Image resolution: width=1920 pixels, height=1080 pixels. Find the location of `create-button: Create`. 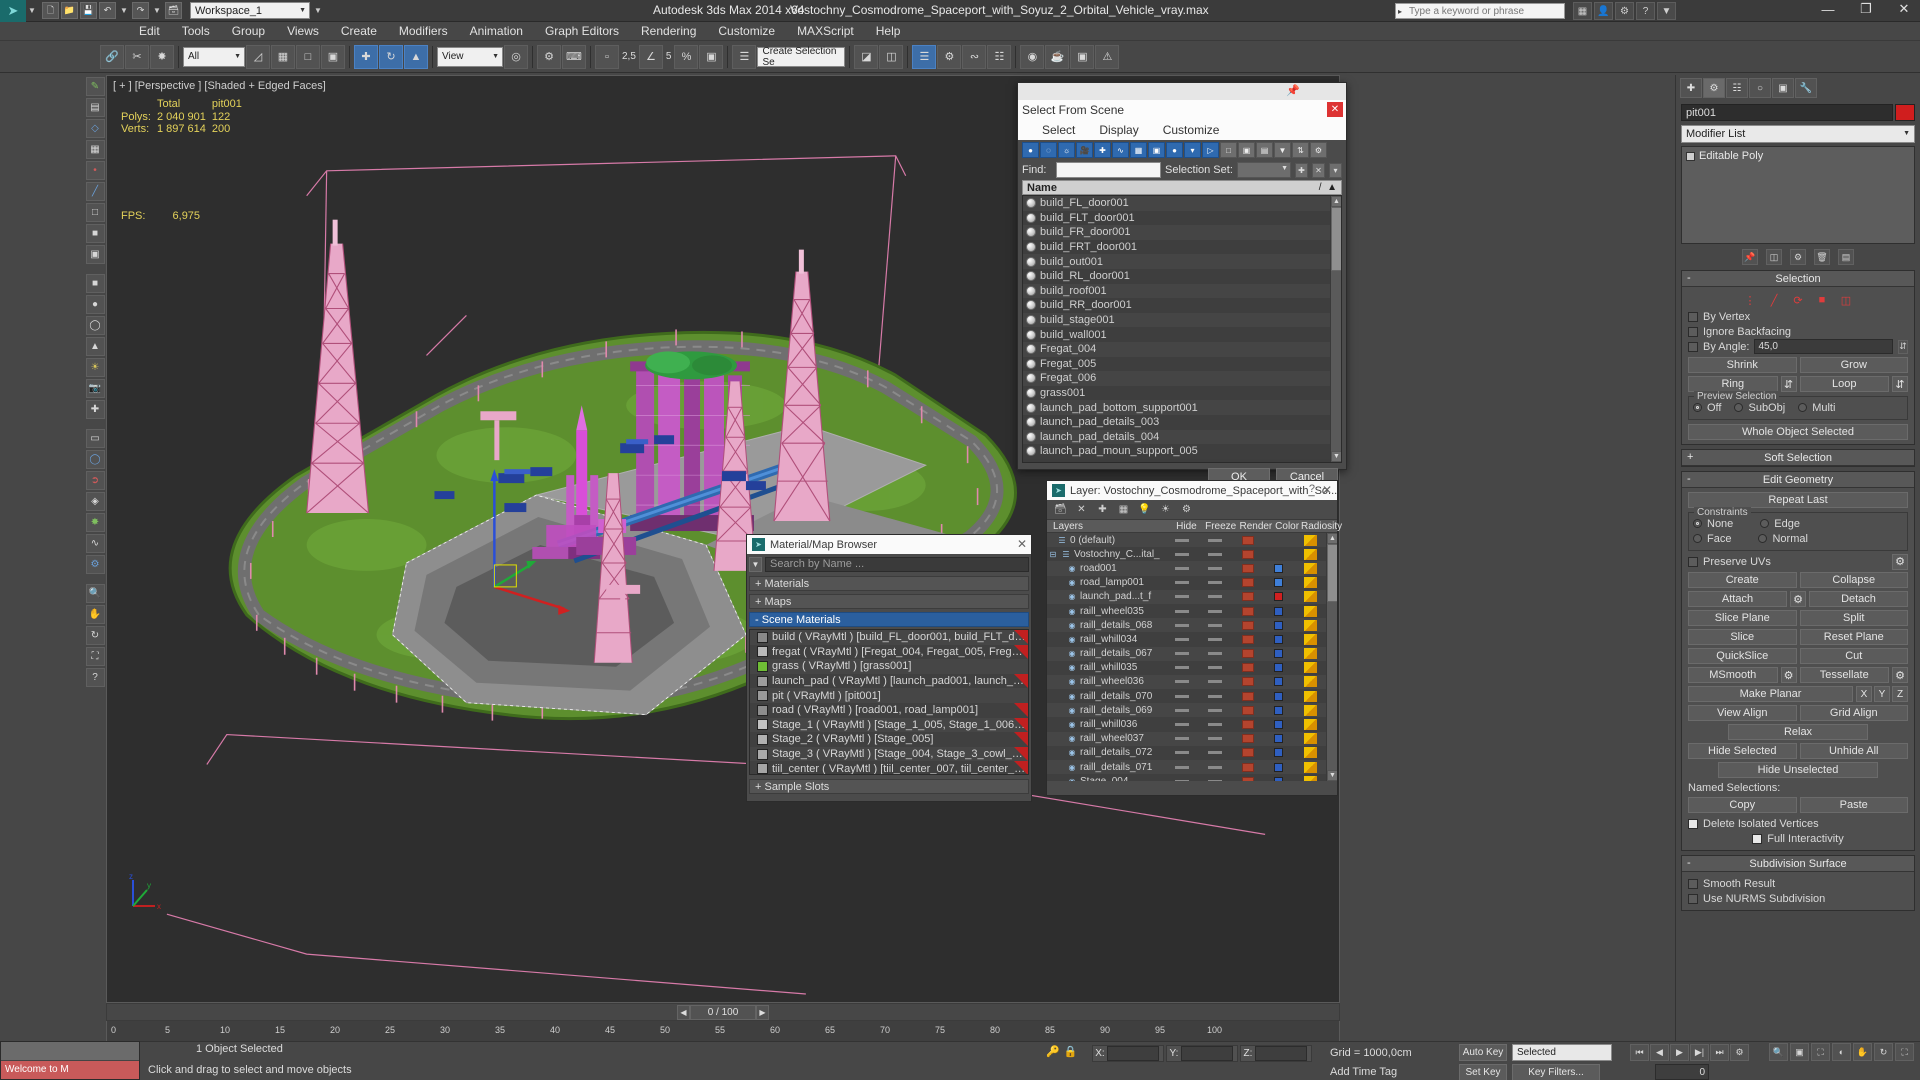

create-button: Create is located at coordinates (1742, 580).